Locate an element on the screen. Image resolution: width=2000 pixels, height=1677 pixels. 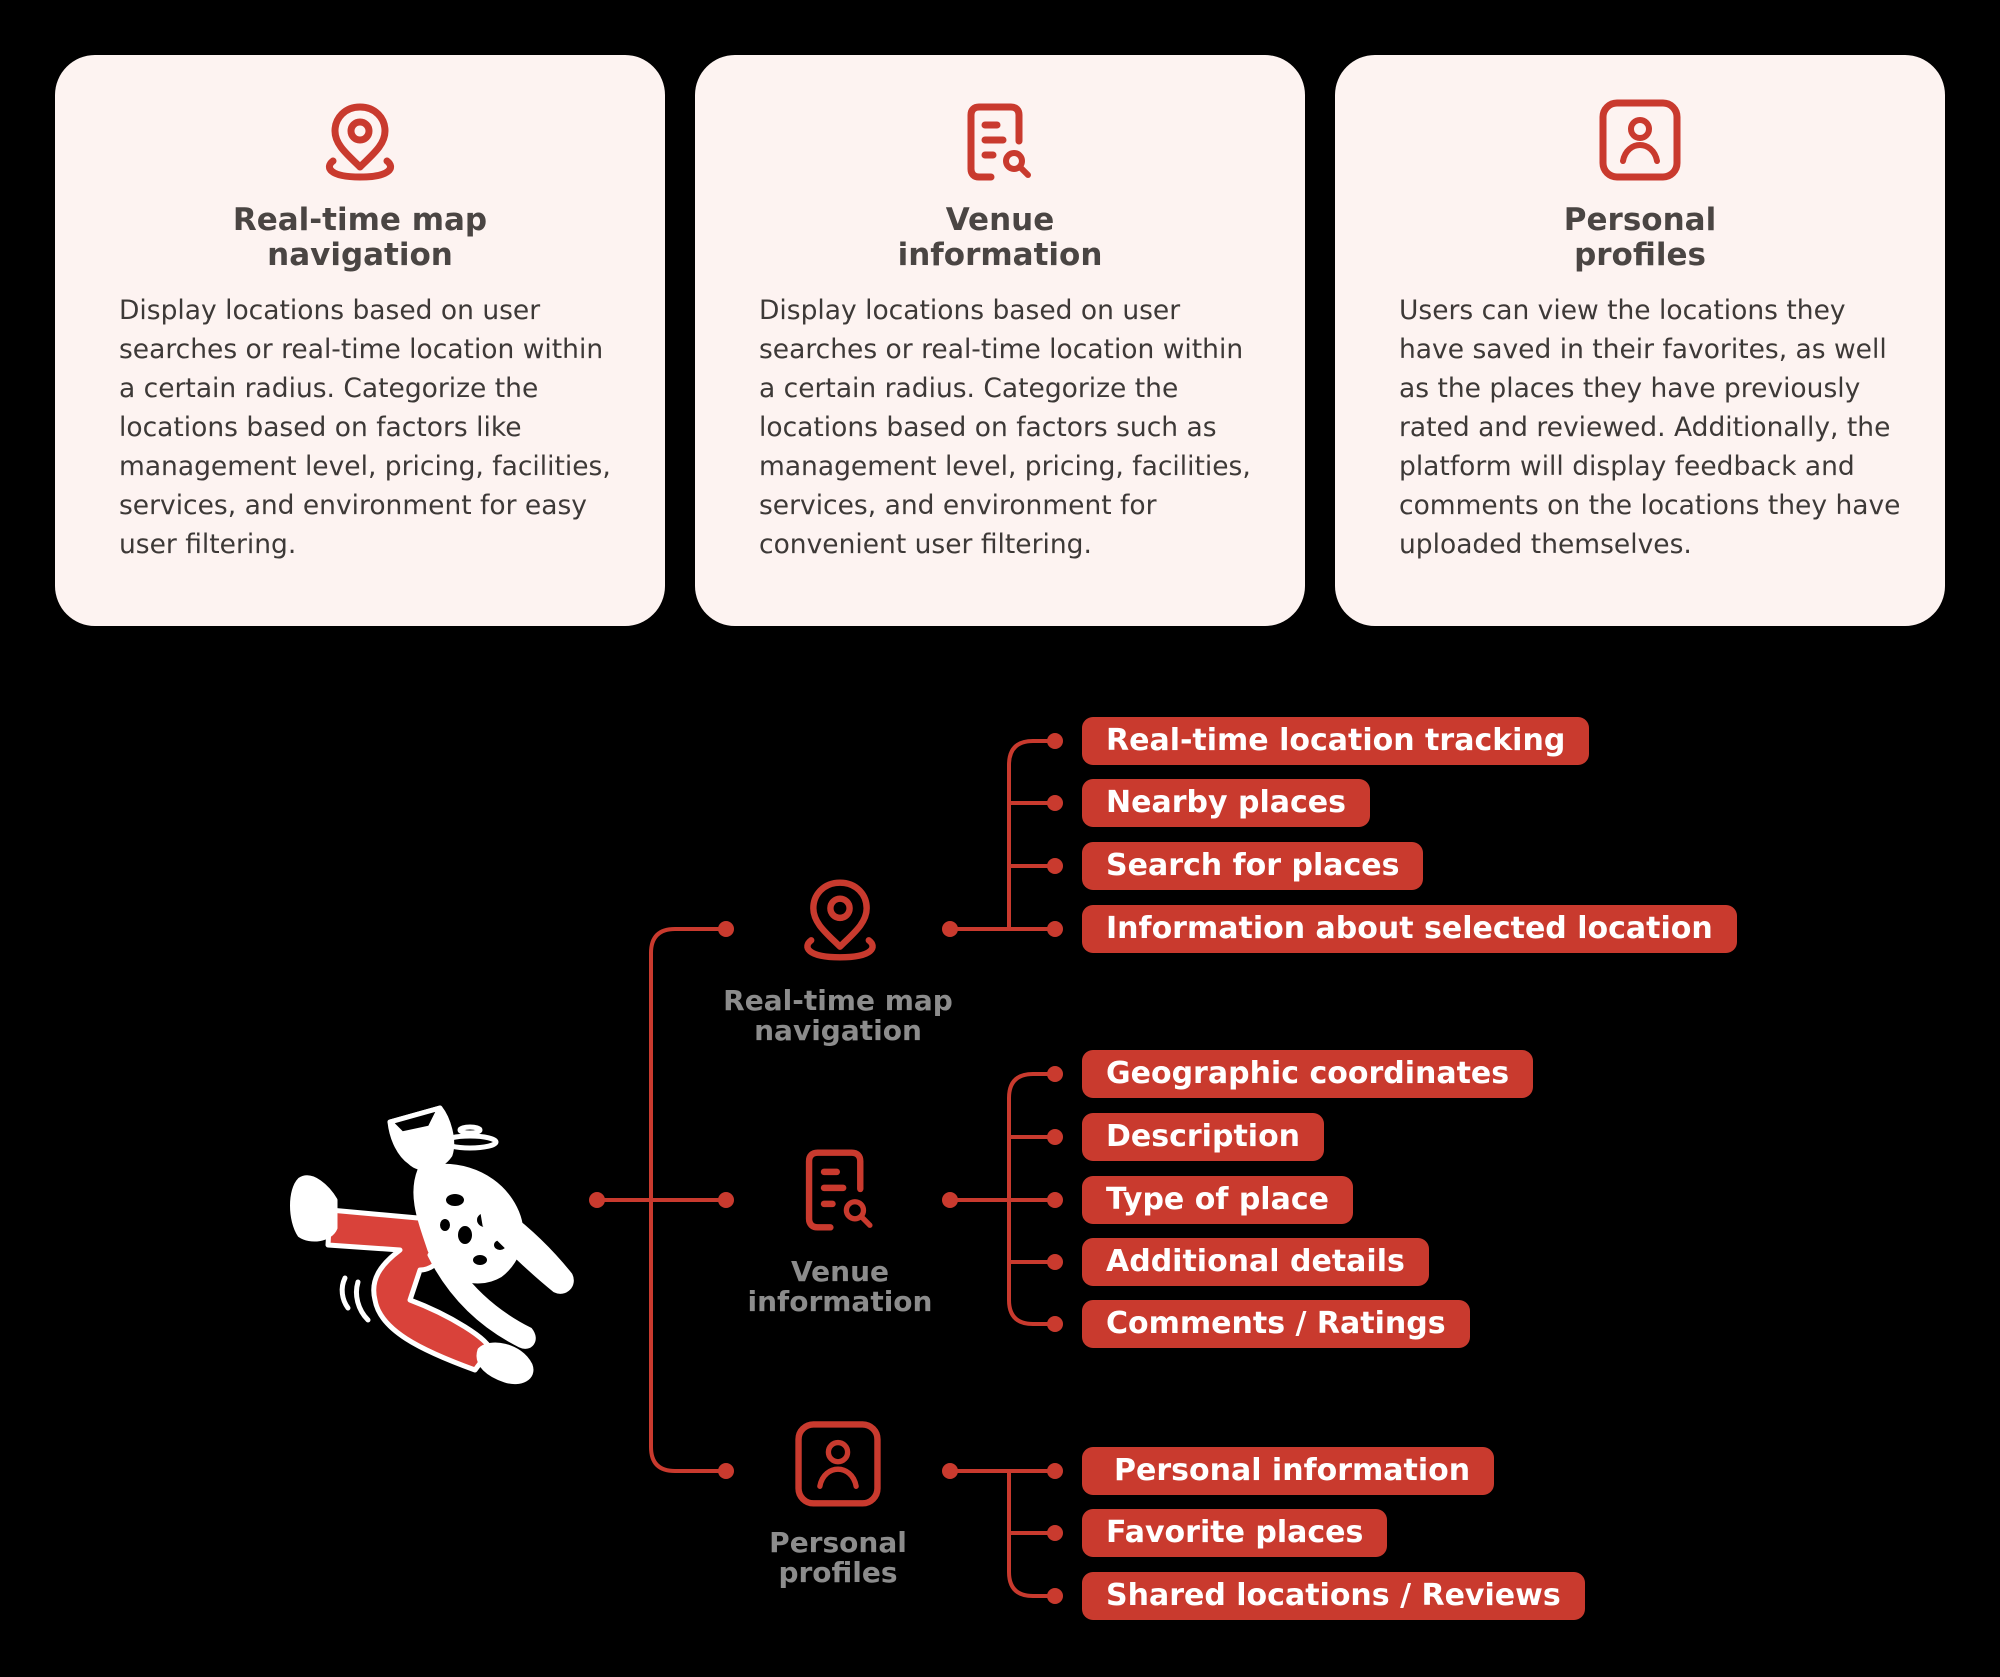
feature-pill: Nearby places is located at coordinates (1226, 803).